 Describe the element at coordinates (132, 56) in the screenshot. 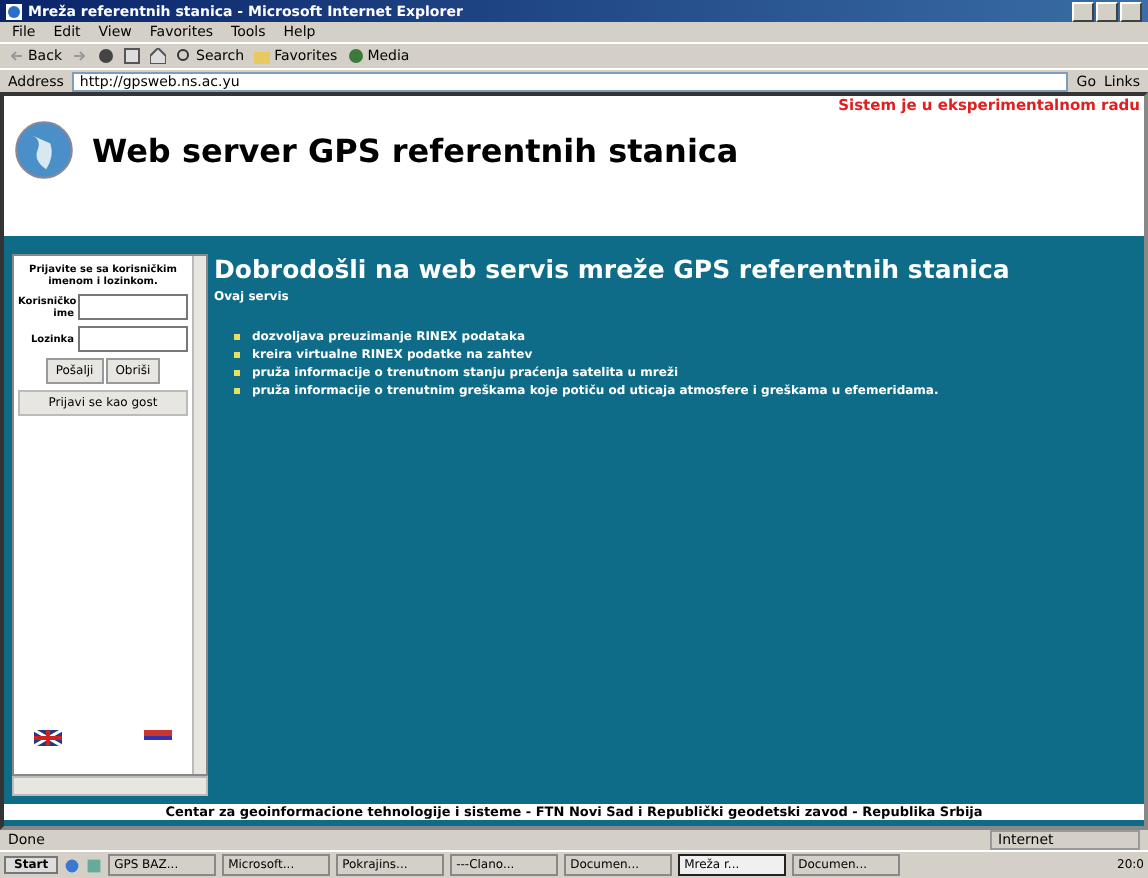

I see `refresh-icon` at that location.